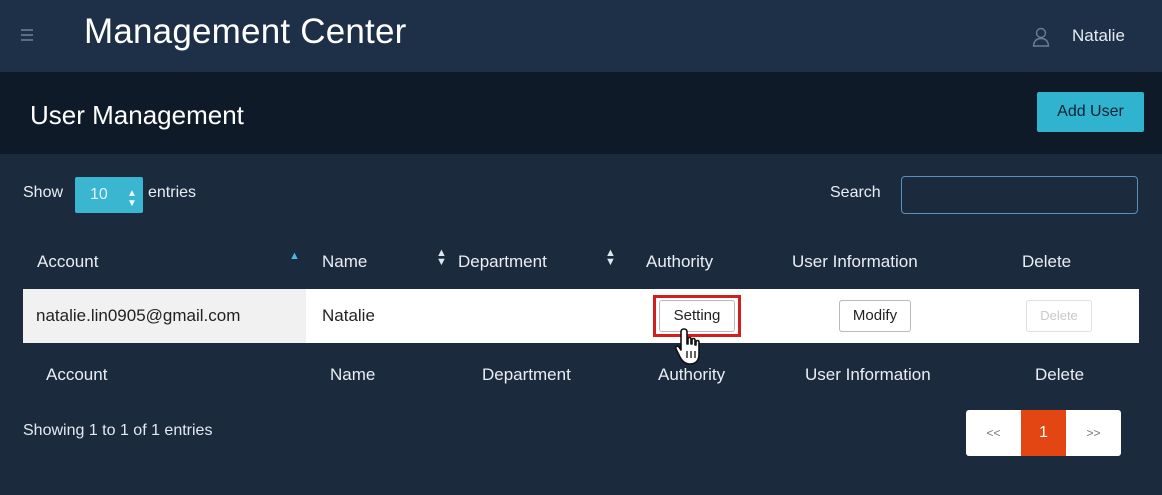 This screenshot has height=495, width=1162. Describe the element at coordinates (855, 192) in the screenshot. I see `search-label: Search` at that location.